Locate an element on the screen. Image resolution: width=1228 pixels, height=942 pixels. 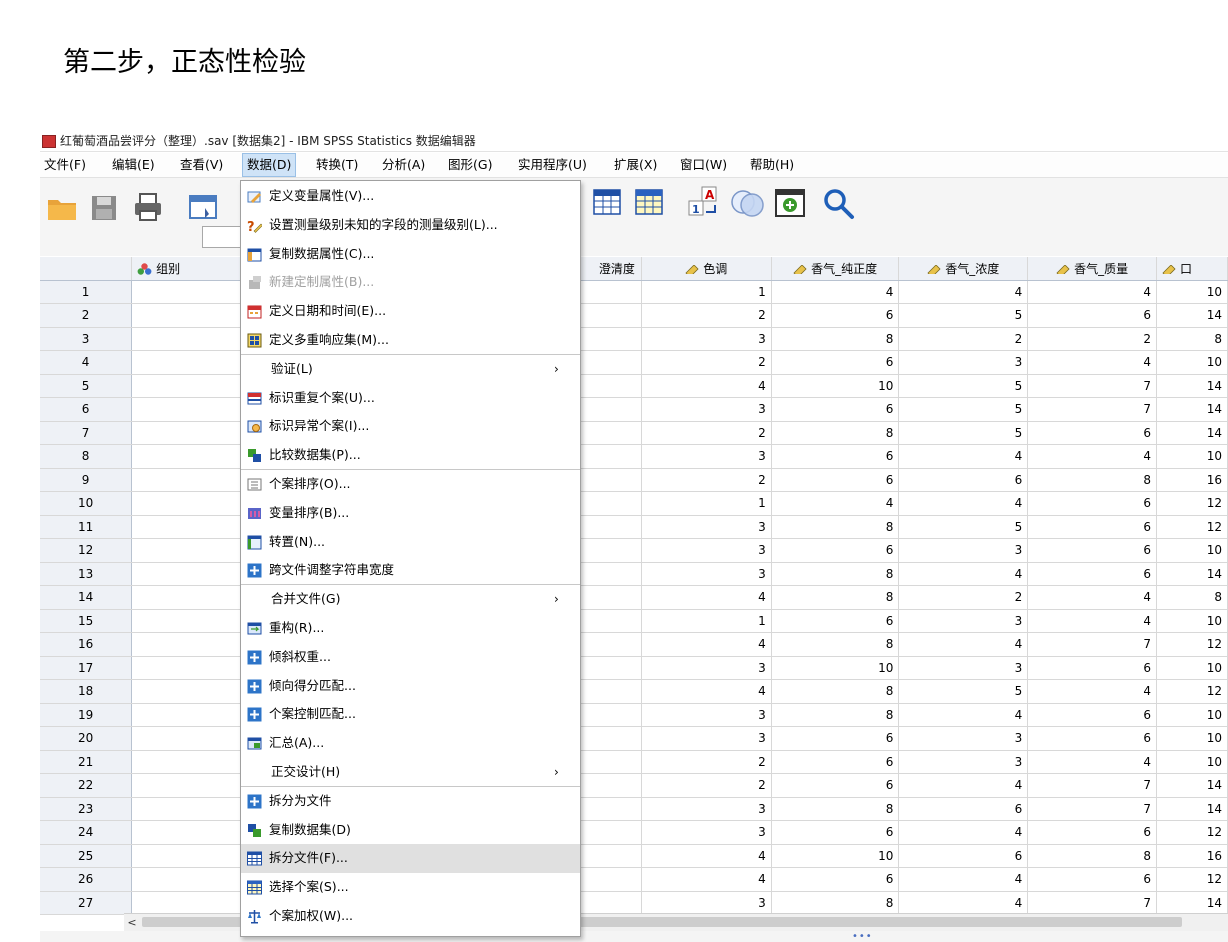
menu-item-6: 图形(G) is located at coordinates (470, 165).